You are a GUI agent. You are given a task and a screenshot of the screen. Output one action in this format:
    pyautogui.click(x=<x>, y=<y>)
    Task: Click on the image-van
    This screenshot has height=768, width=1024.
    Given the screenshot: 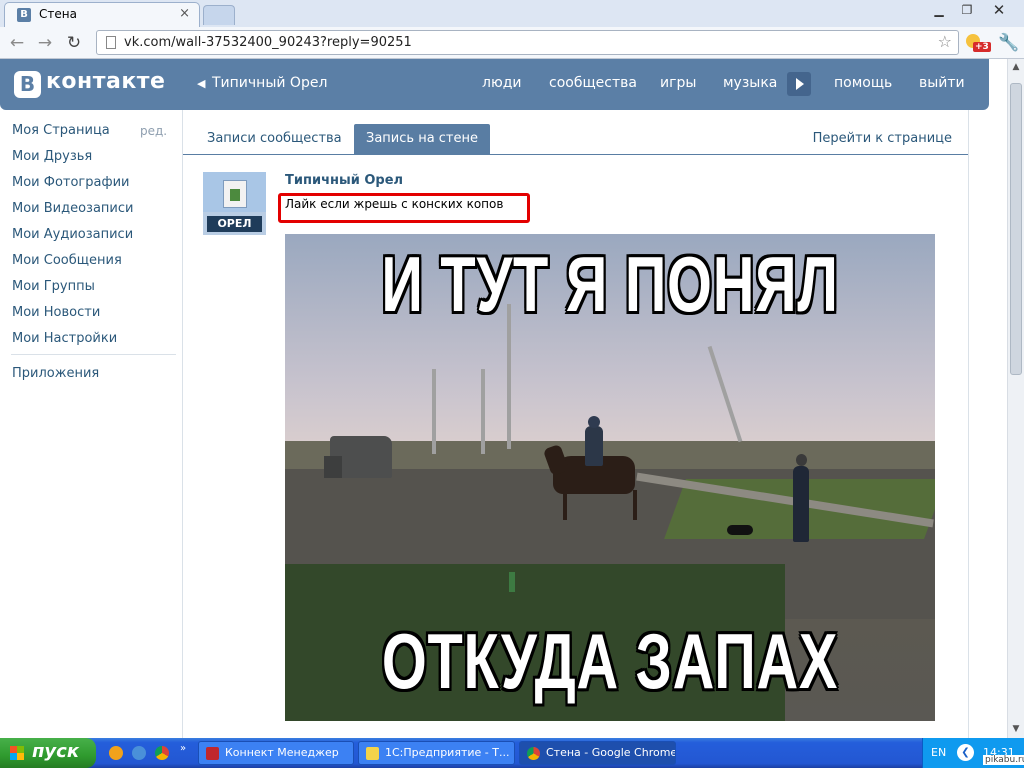 What is the action you would take?
    pyautogui.click(x=358, y=457)
    